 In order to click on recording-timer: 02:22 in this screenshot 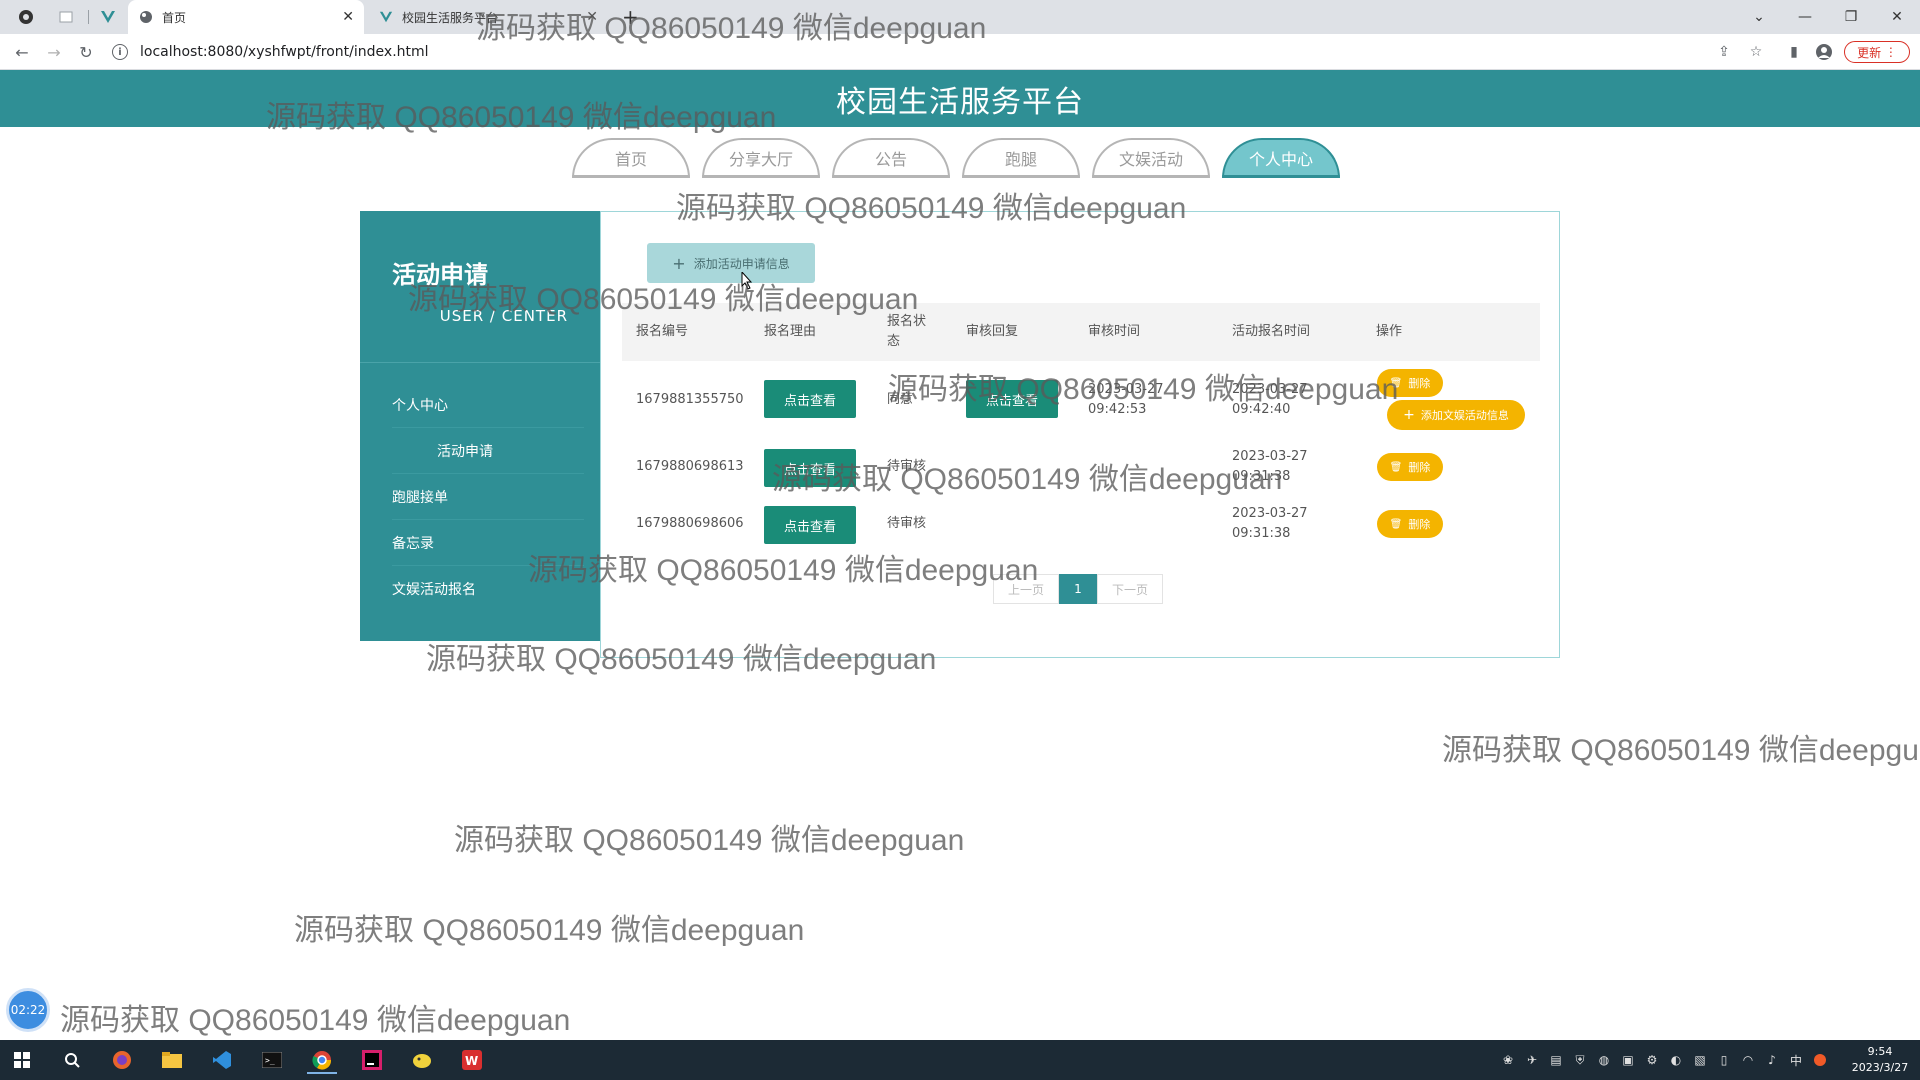, I will do `click(28, 1010)`.